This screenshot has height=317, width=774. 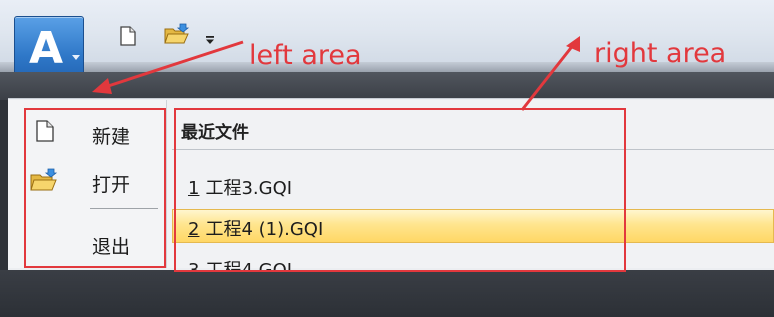 I want to click on left-arrow-head, so click(x=102, y=86).